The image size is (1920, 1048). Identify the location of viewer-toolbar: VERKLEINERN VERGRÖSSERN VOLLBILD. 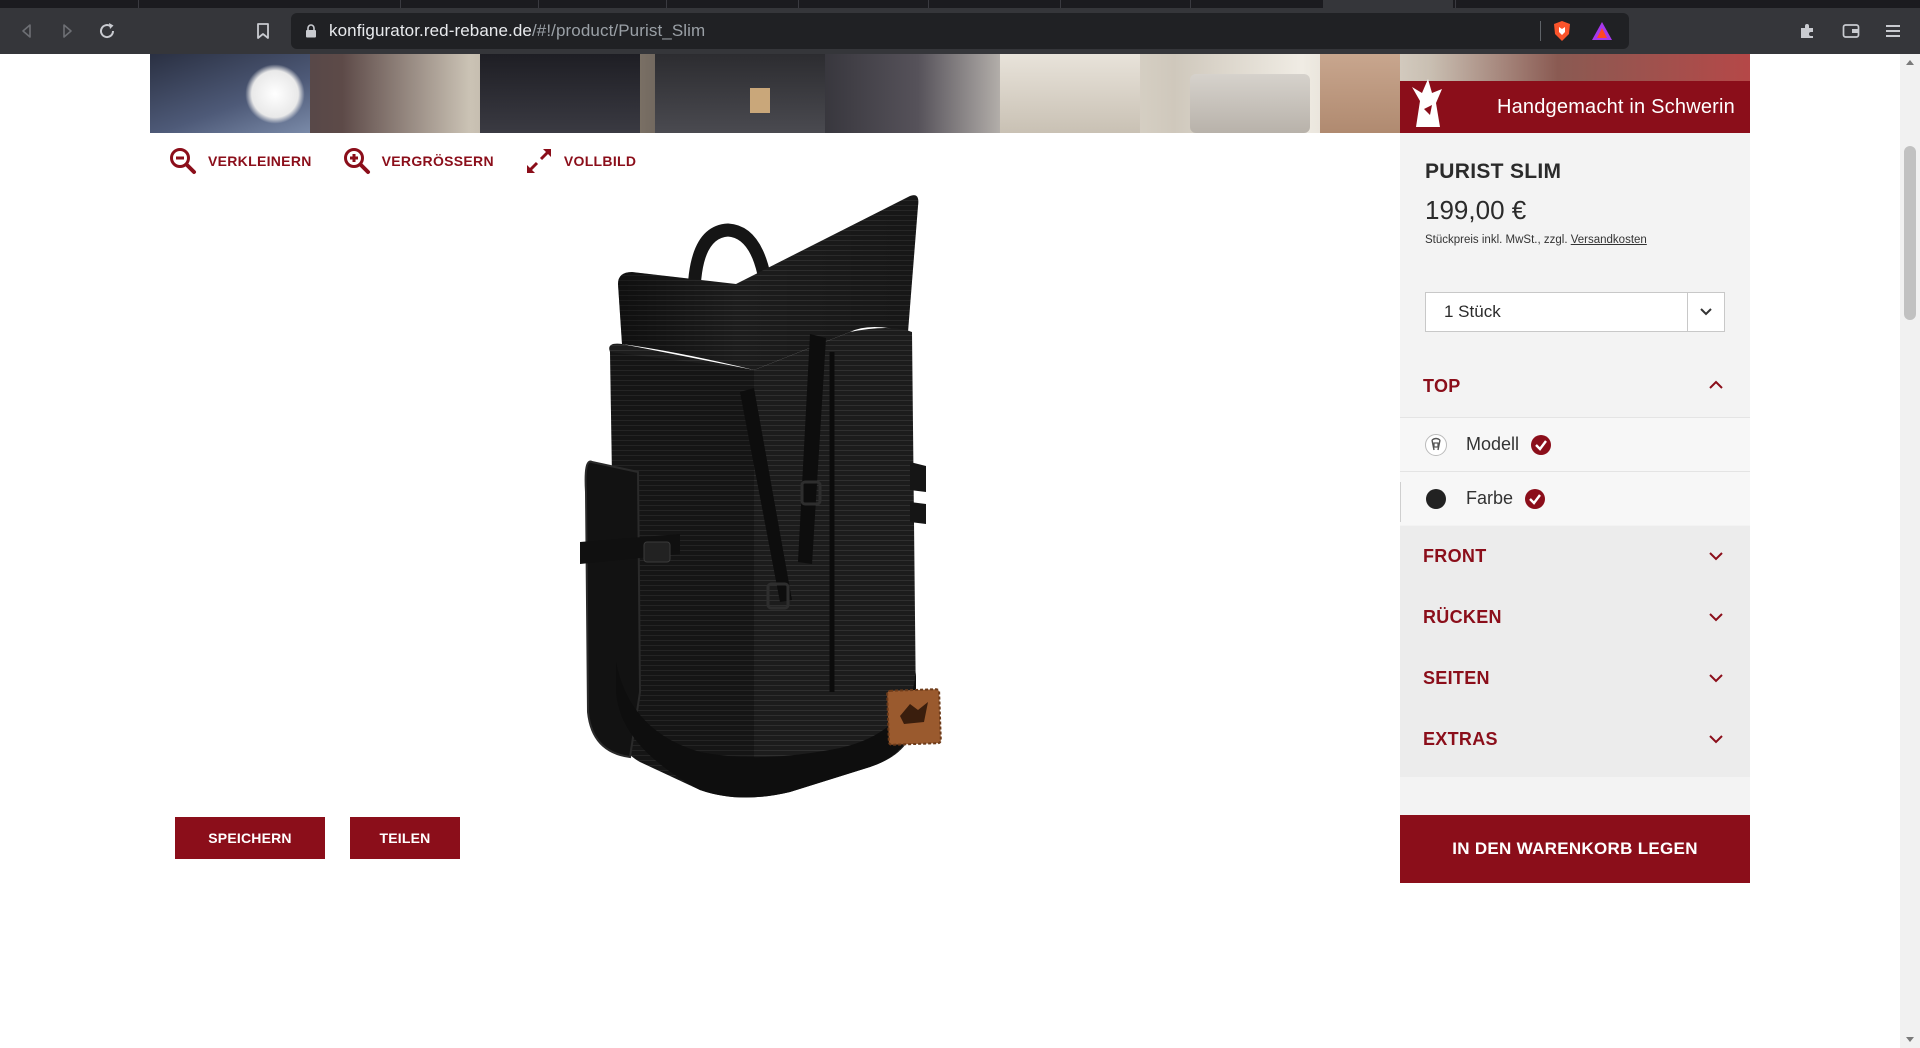
(417, 161).